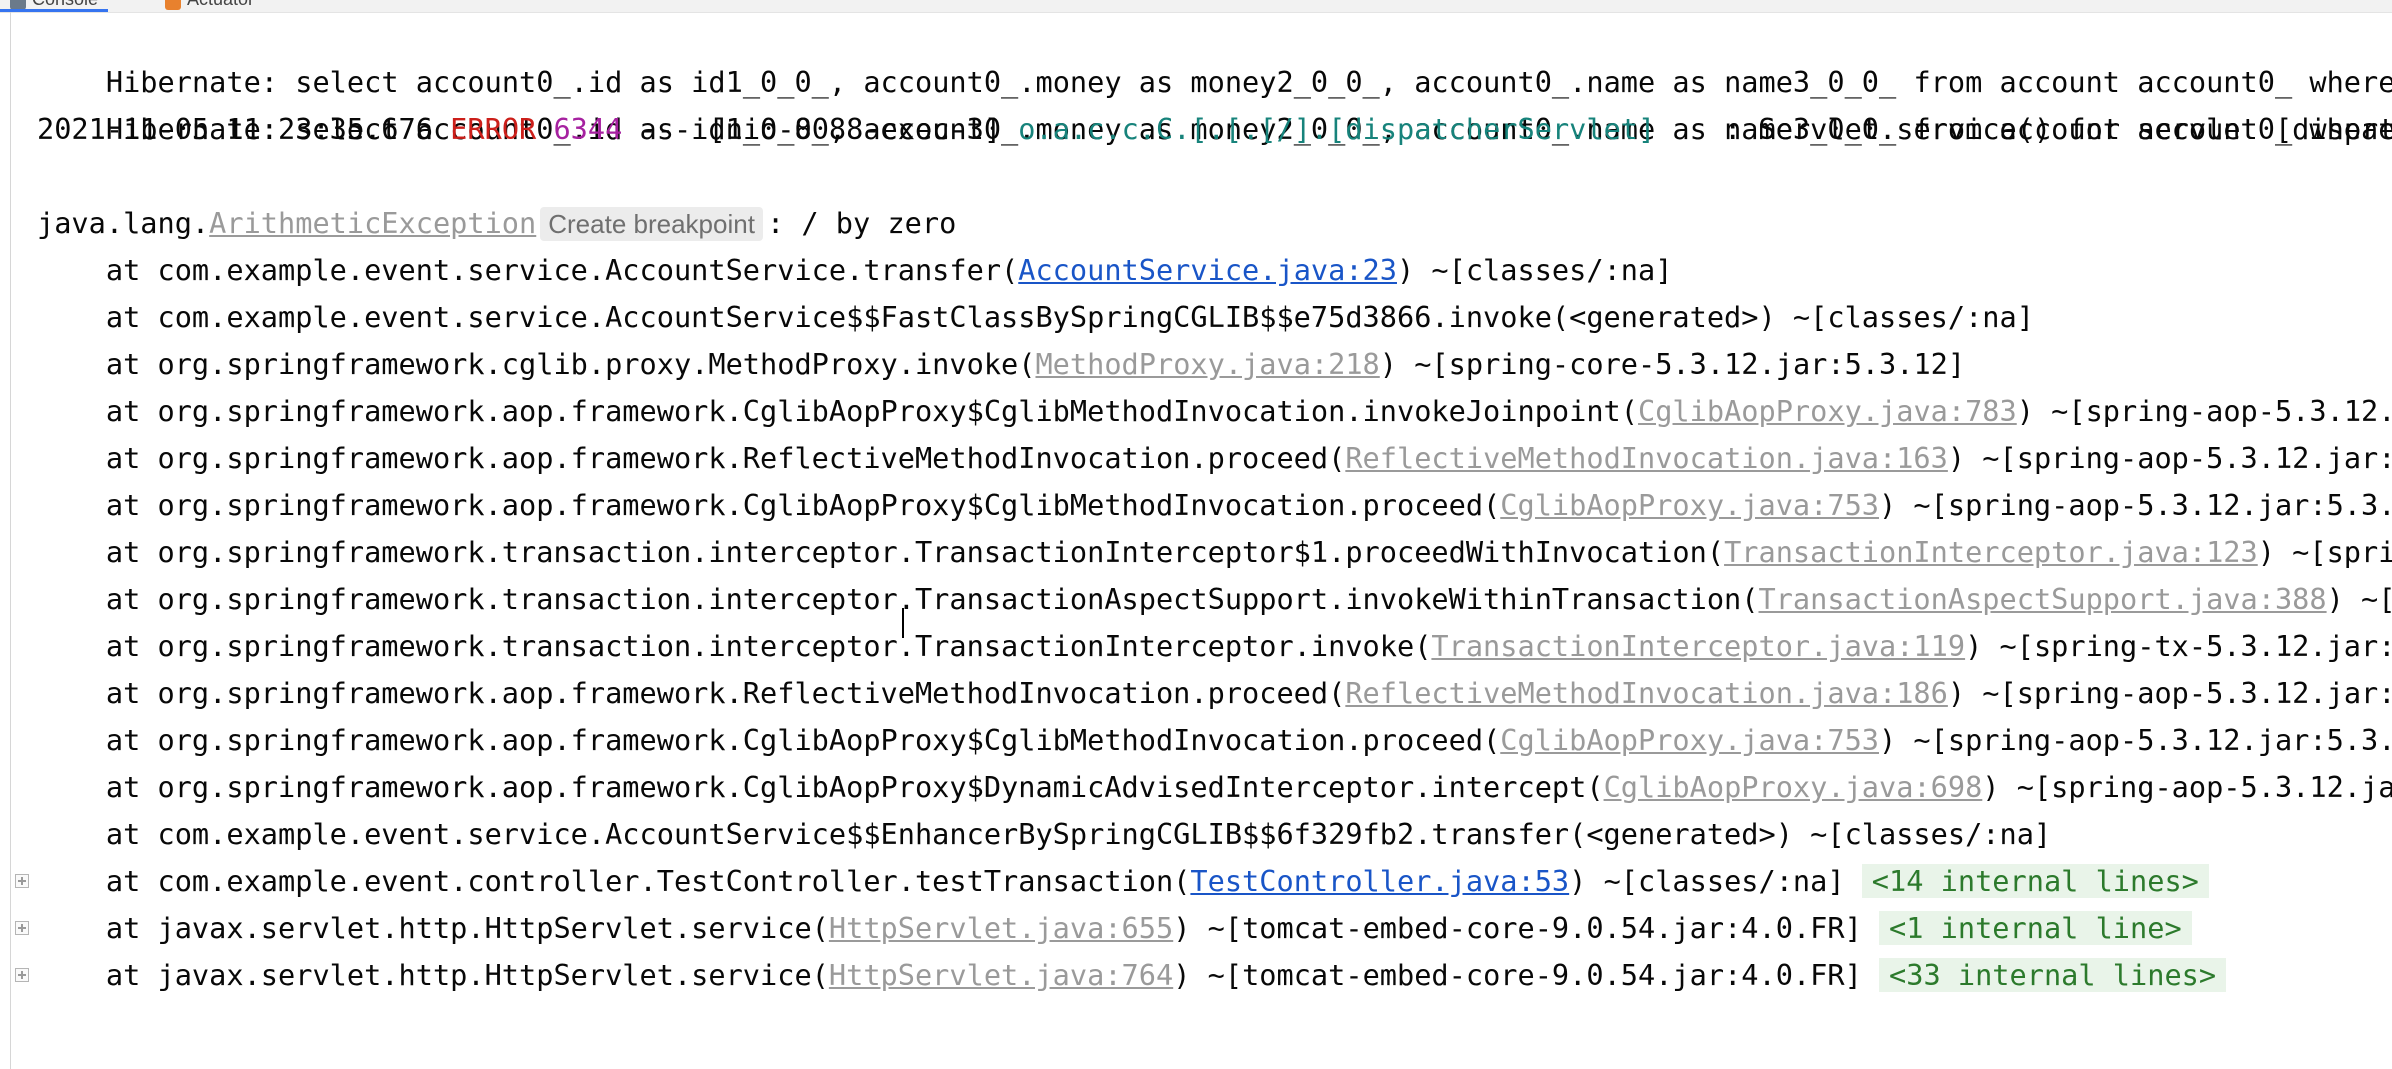 The width and height of the screenshot is (2392, 1069). Describe the element at coordinates (1793, 787) in the screenshot. I see `source-file-link: CglibAopProxy.java:698` at that location.